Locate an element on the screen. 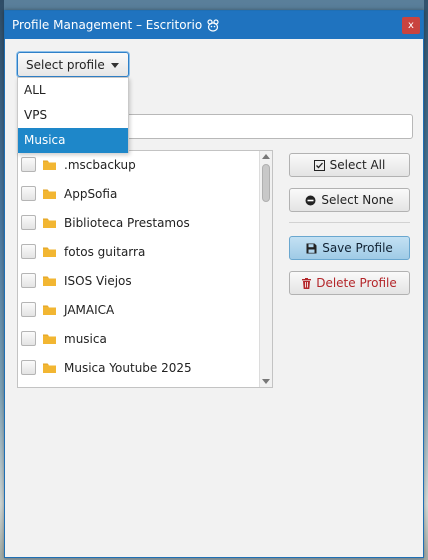  delete-profile-label: Delete Profile is located at coordinates (356, 283).